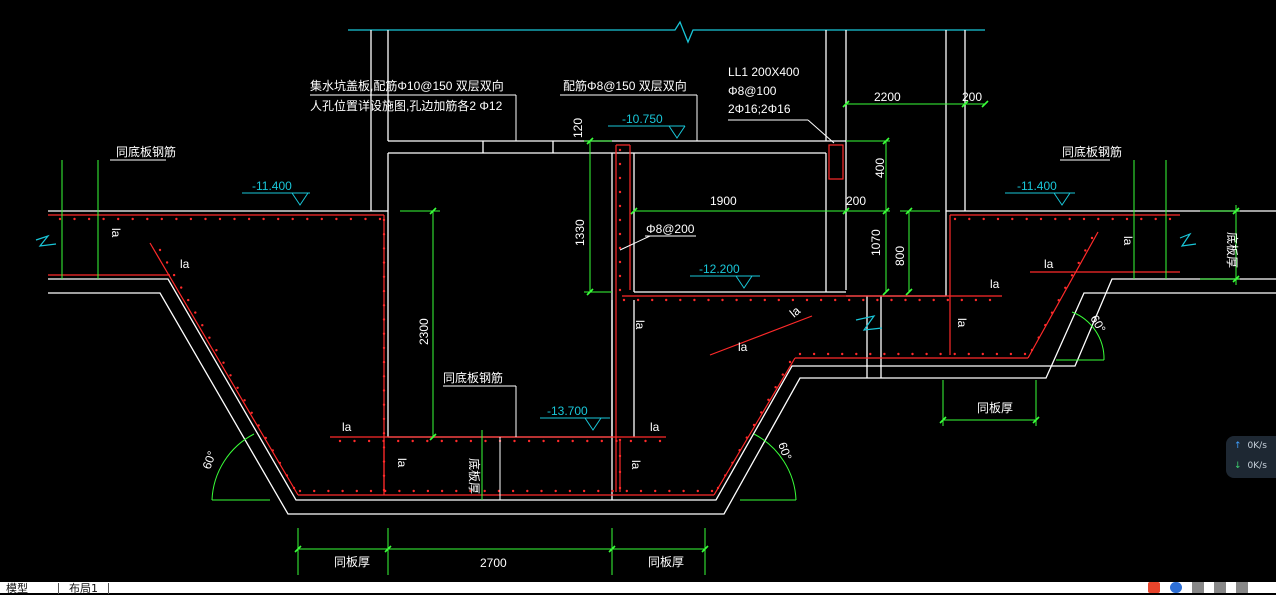 Image resolution: width=1276 pixels, height=595 pixels. What do you see at coordinates (876, 242) in the screenshot?
I see `dim-1070: 1070` at bounding box center [876, 242].